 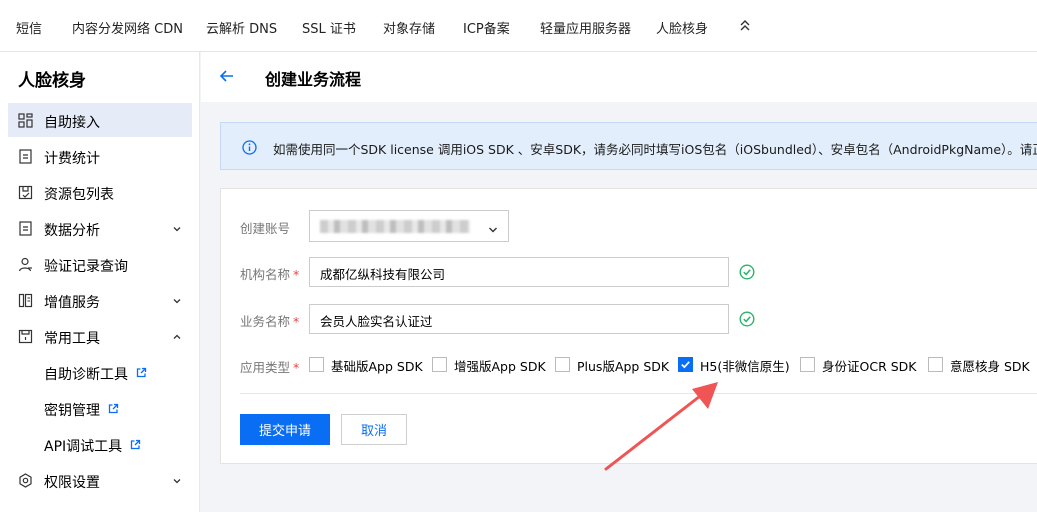 What do you see at coordinates (376, 321) in the screenshot?
I see `business-name-value: 会员人脸实名认证过` at bounding box center [376, 321].